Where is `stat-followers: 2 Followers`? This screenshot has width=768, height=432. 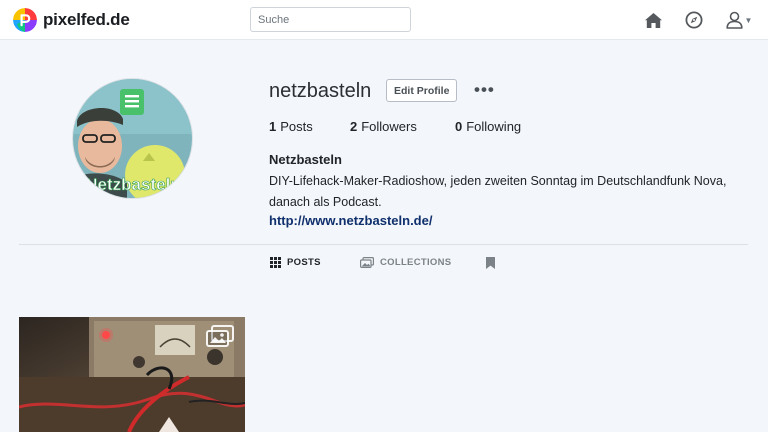 stat-followers: 2 Followers is located at coordinates (402, 126).